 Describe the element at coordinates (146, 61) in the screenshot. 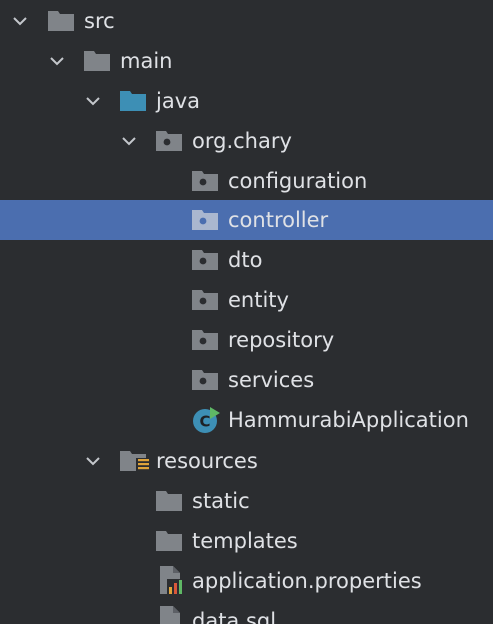

I see `tree-node-label: main` at that location.